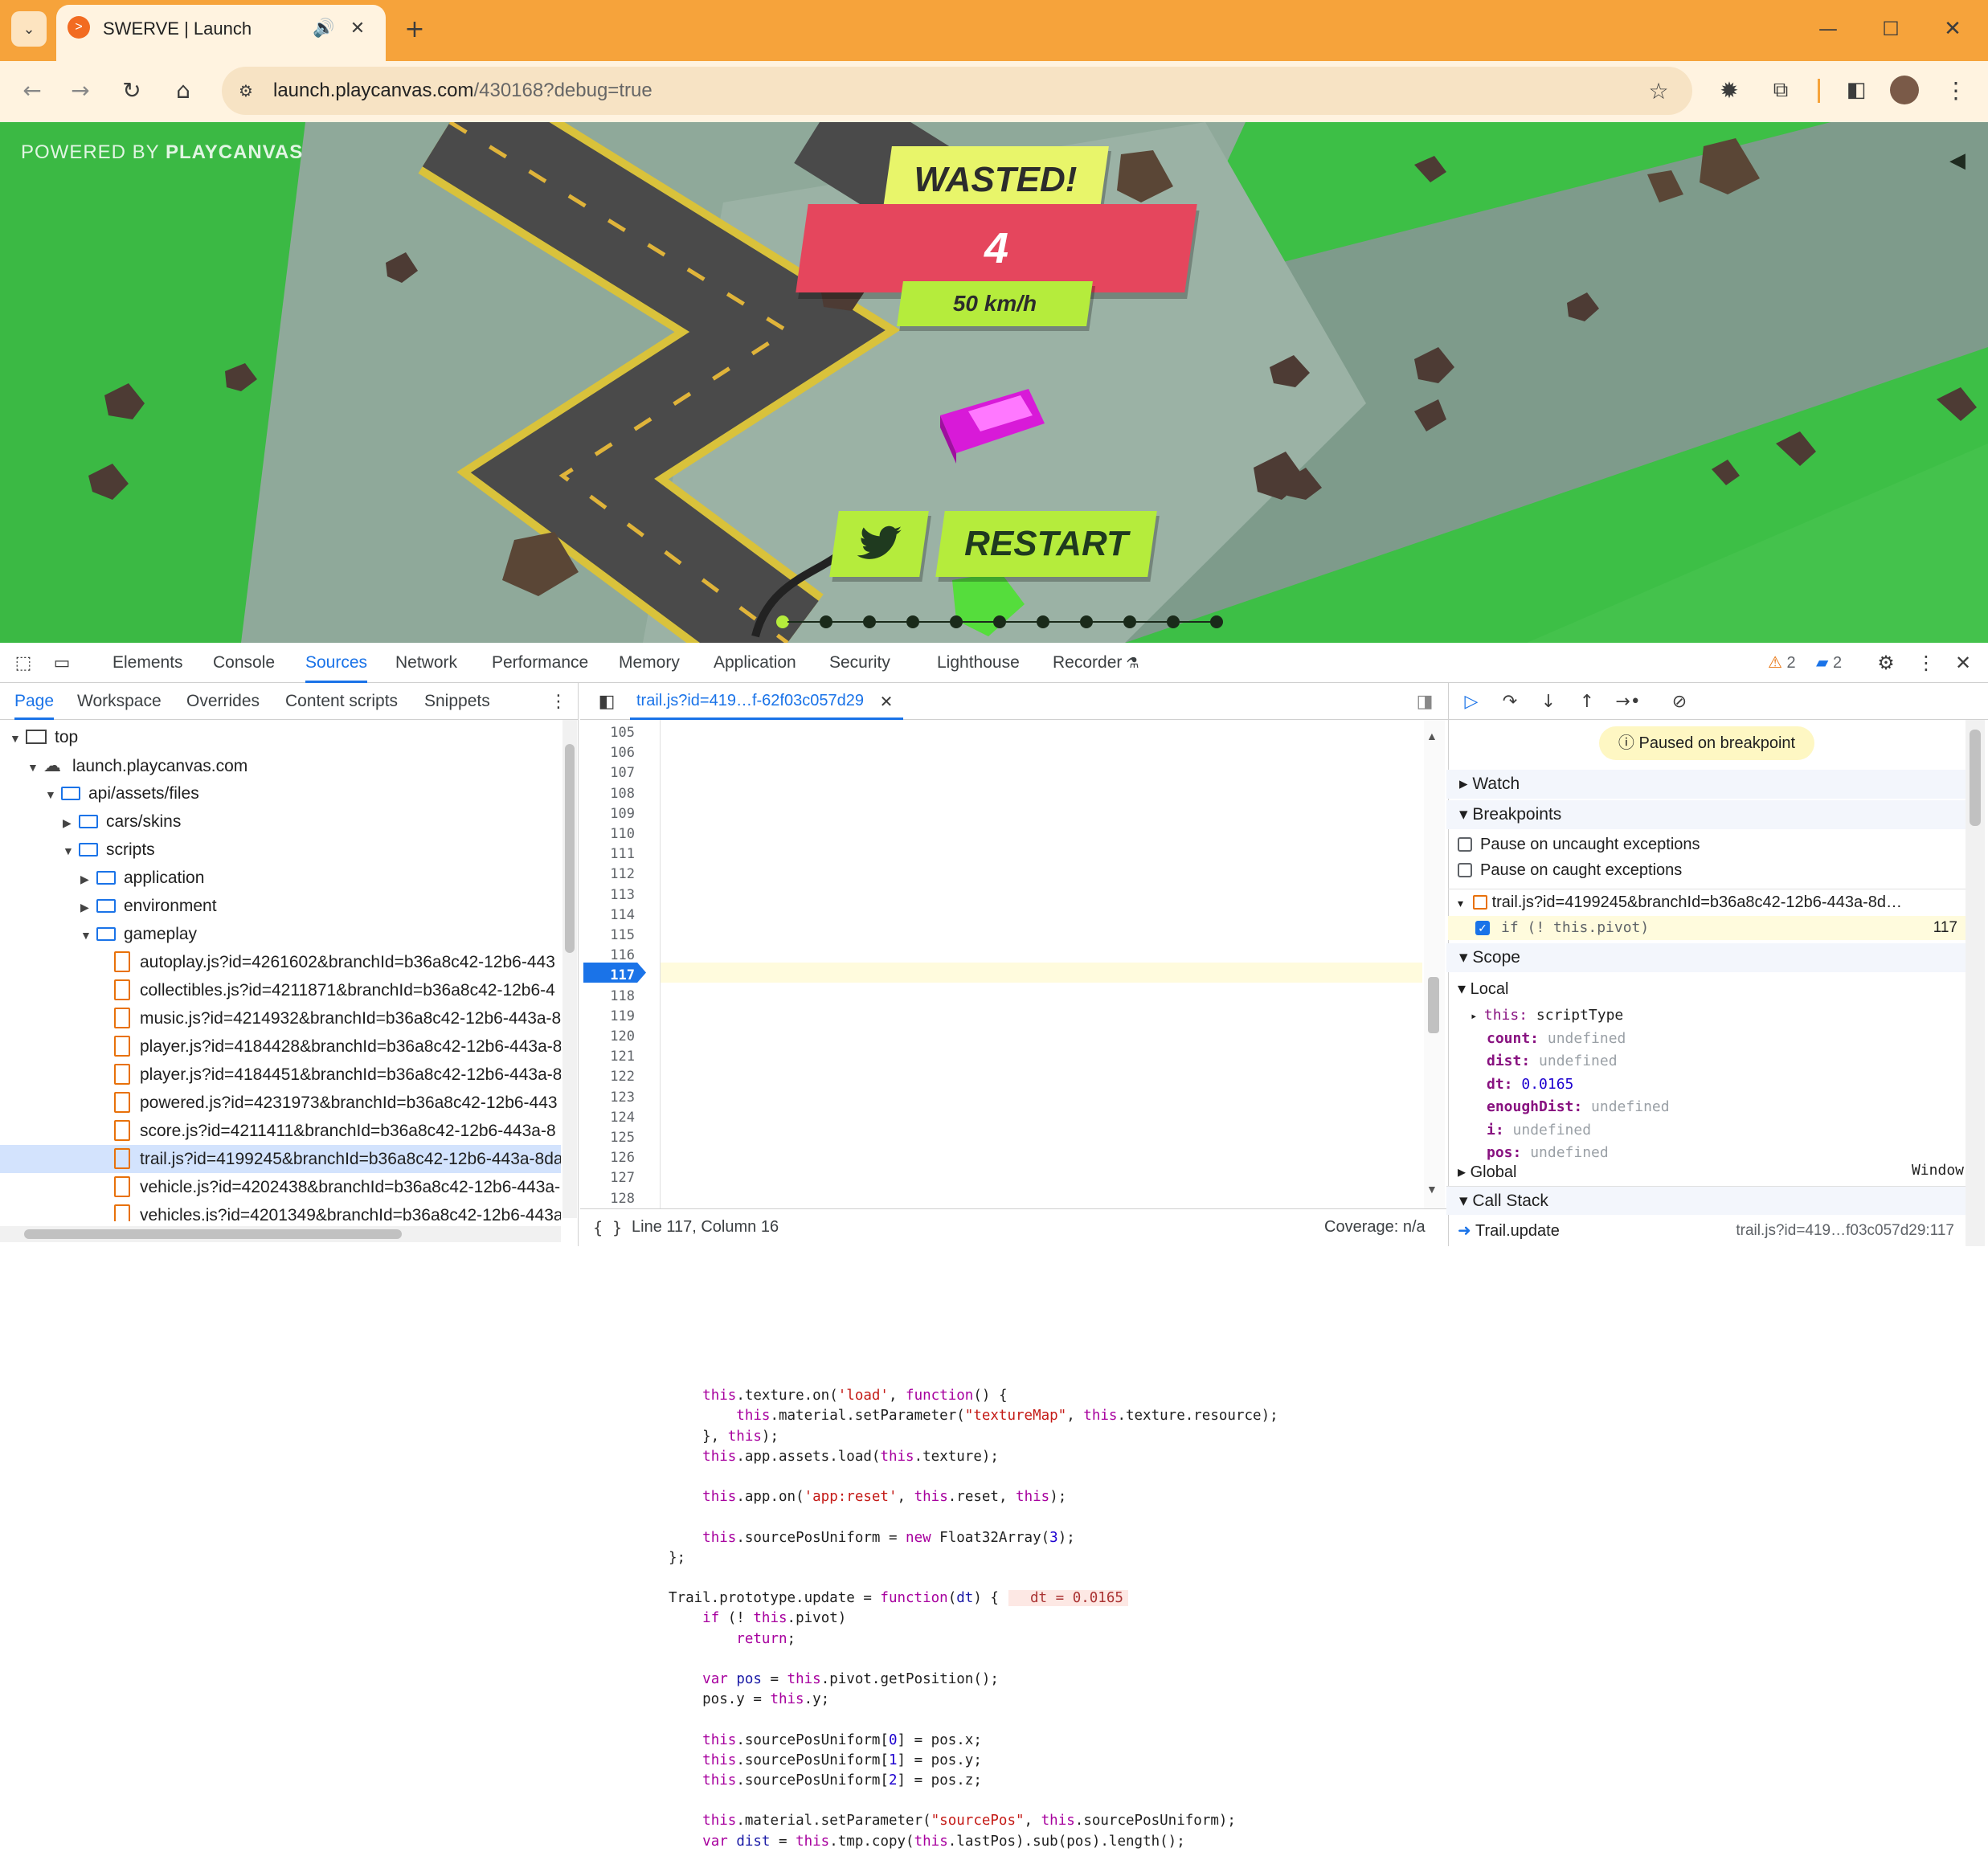  Describe the element at coordinates (281, 934) in the screenshot. I see `tree-item: ▼ gameplay` at that location.